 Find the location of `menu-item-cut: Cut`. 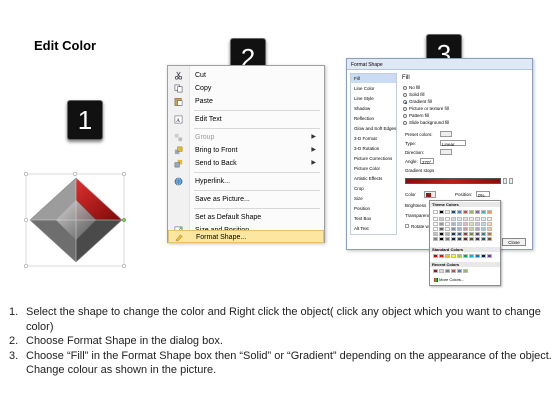

menu-item-cut: Cut is located at coordinates (246, 75).